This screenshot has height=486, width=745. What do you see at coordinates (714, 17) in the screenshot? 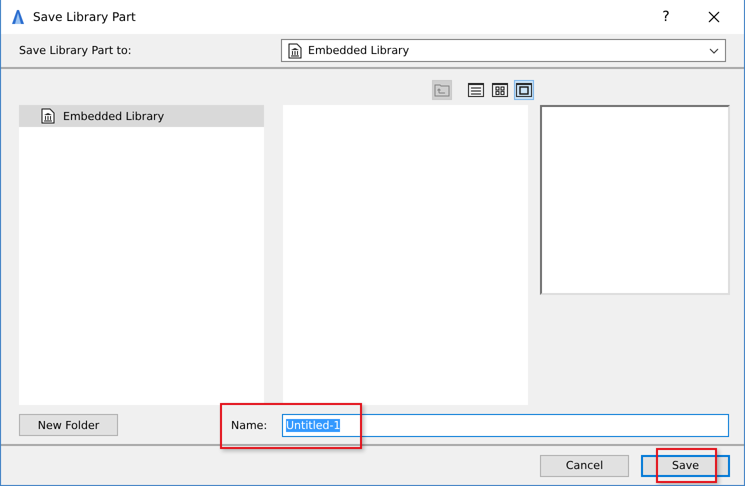
I see `close-icon` at bounding box center [714, 17].